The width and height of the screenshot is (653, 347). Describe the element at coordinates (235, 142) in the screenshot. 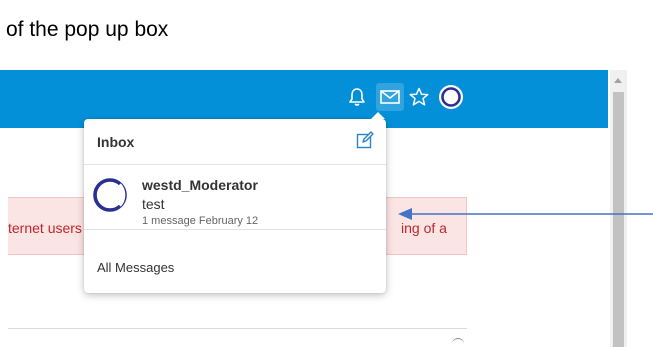

I see `popup-header: Inbox` at that location.